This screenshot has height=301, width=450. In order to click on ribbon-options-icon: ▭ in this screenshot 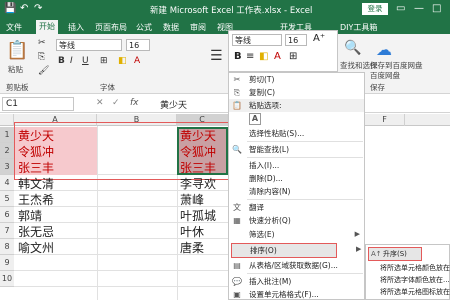, I will do `click(400, 8)`.